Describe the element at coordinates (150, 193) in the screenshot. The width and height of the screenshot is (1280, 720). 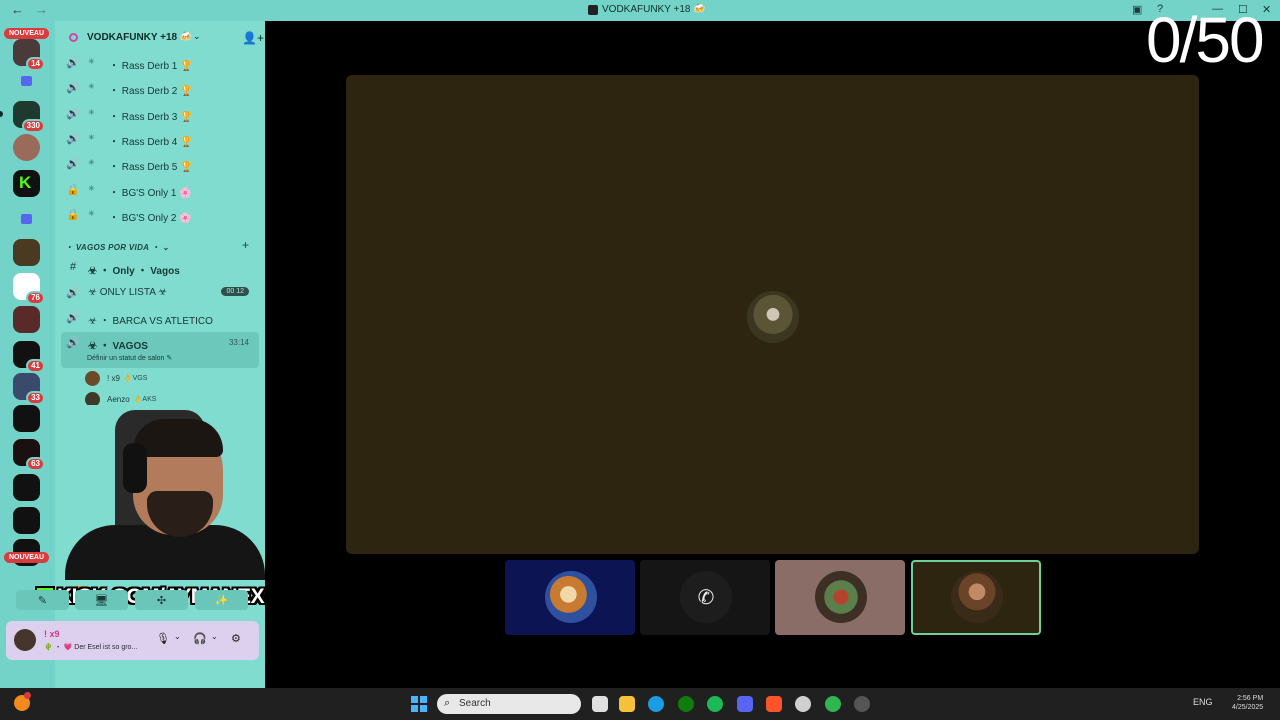
I see `channel-label: ・ BG'S Only 1 🌸` at that location.